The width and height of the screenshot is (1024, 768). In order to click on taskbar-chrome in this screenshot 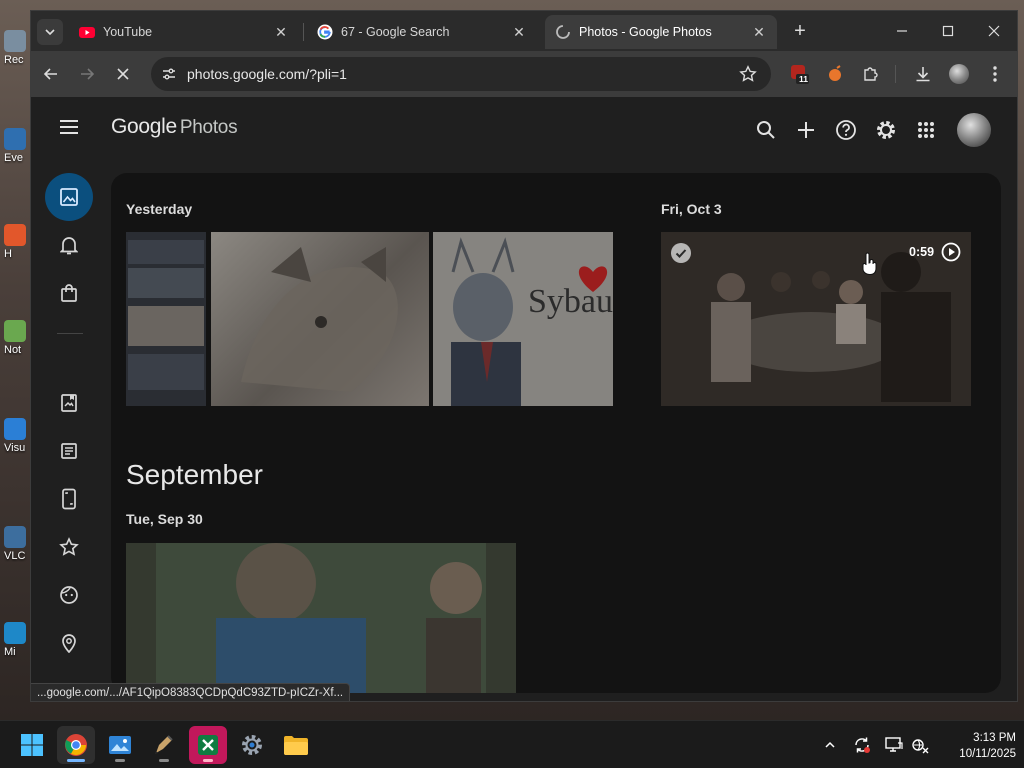, I will do `click(76, 745)`.